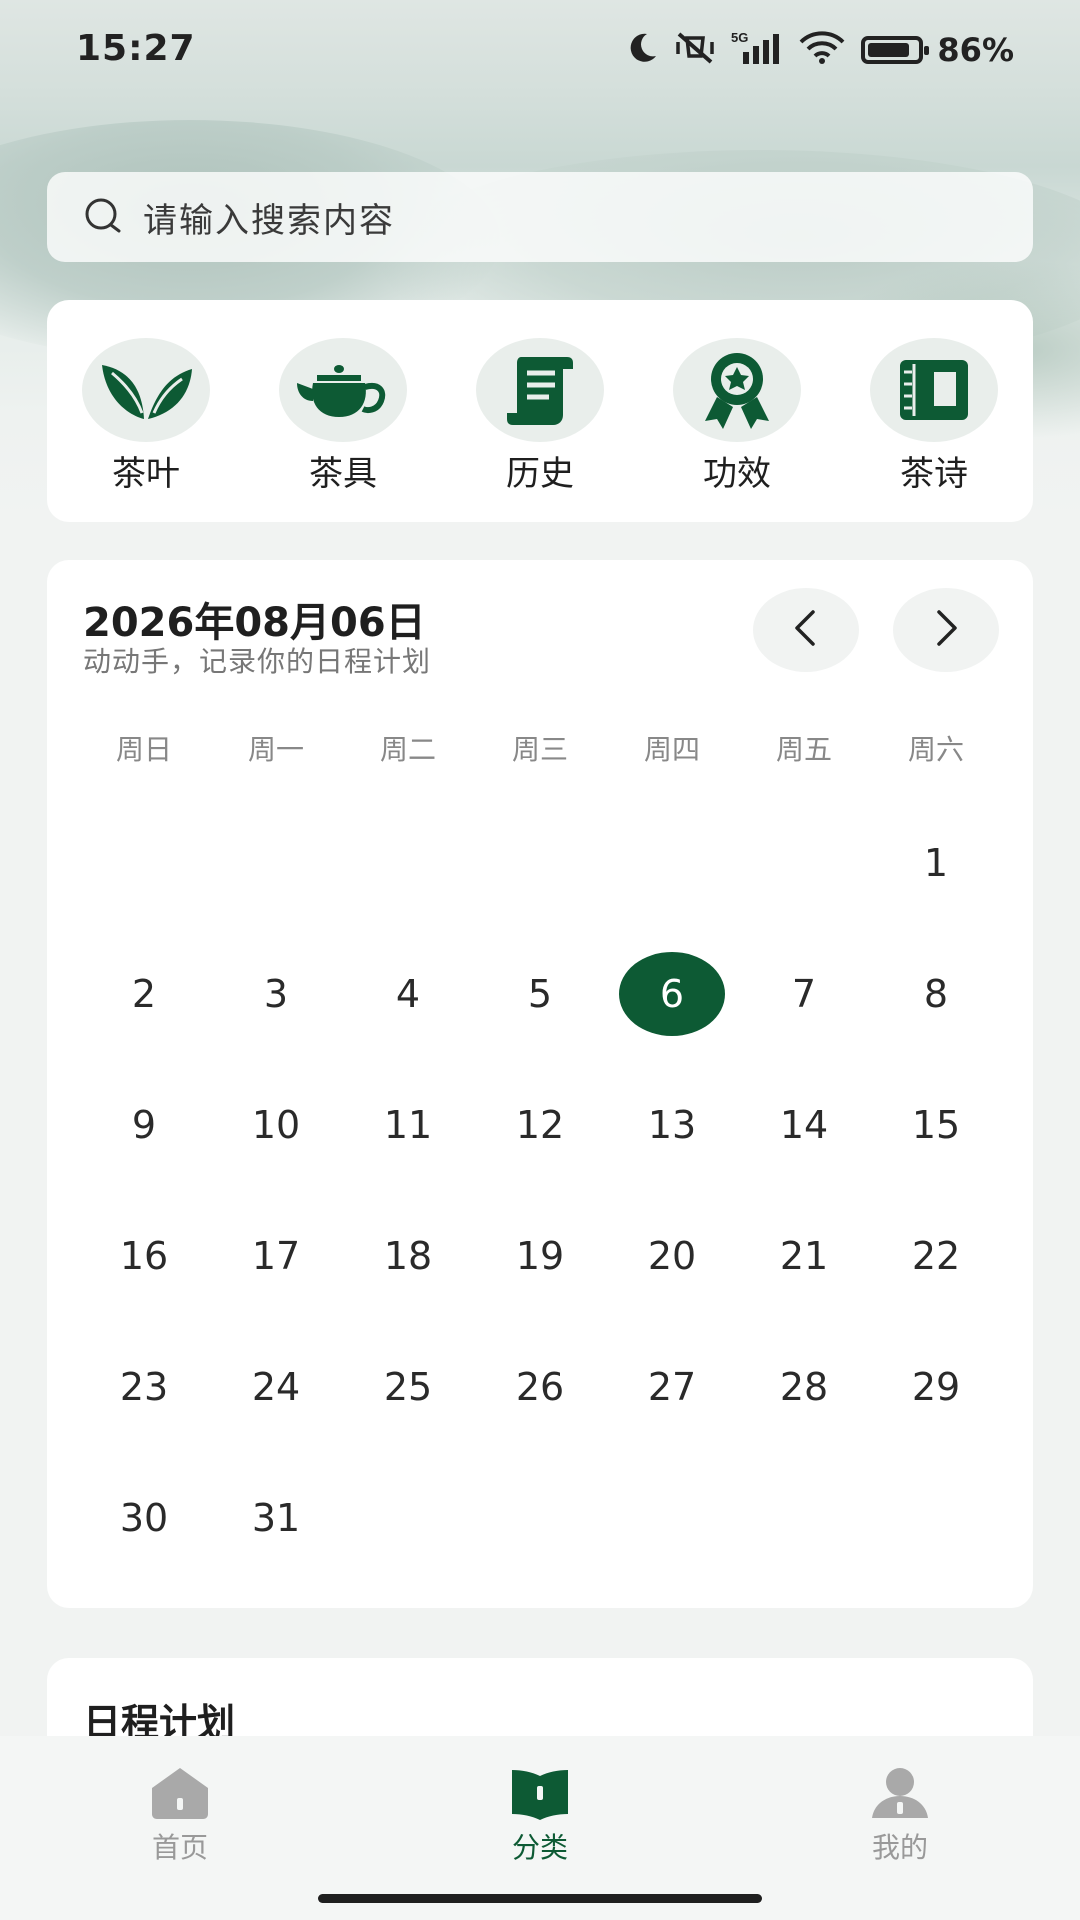  Describe the element at coordinates (257, 661) in the screenshot. I see `calendar-subtitle: 动动手，记录你的日程计划` at that location.